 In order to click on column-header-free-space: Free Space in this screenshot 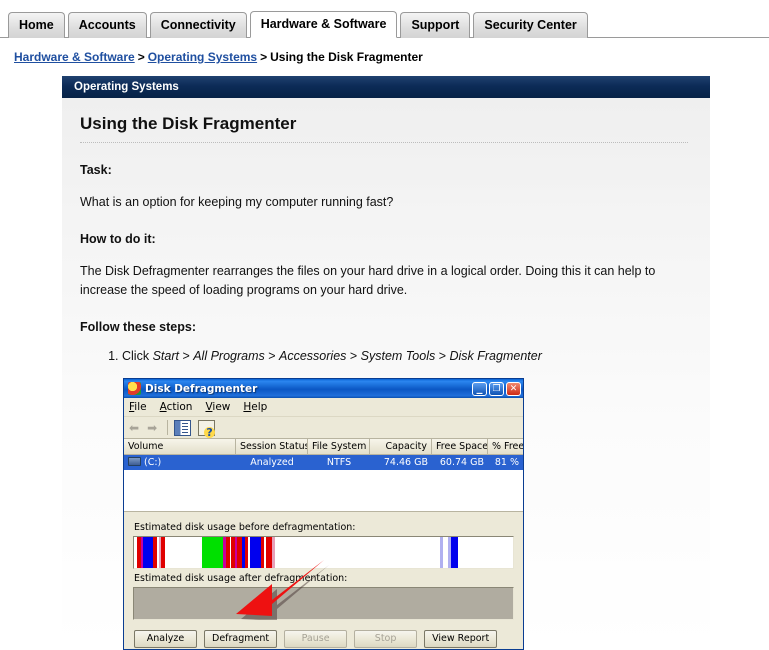, I will do `click(460, 447)`.